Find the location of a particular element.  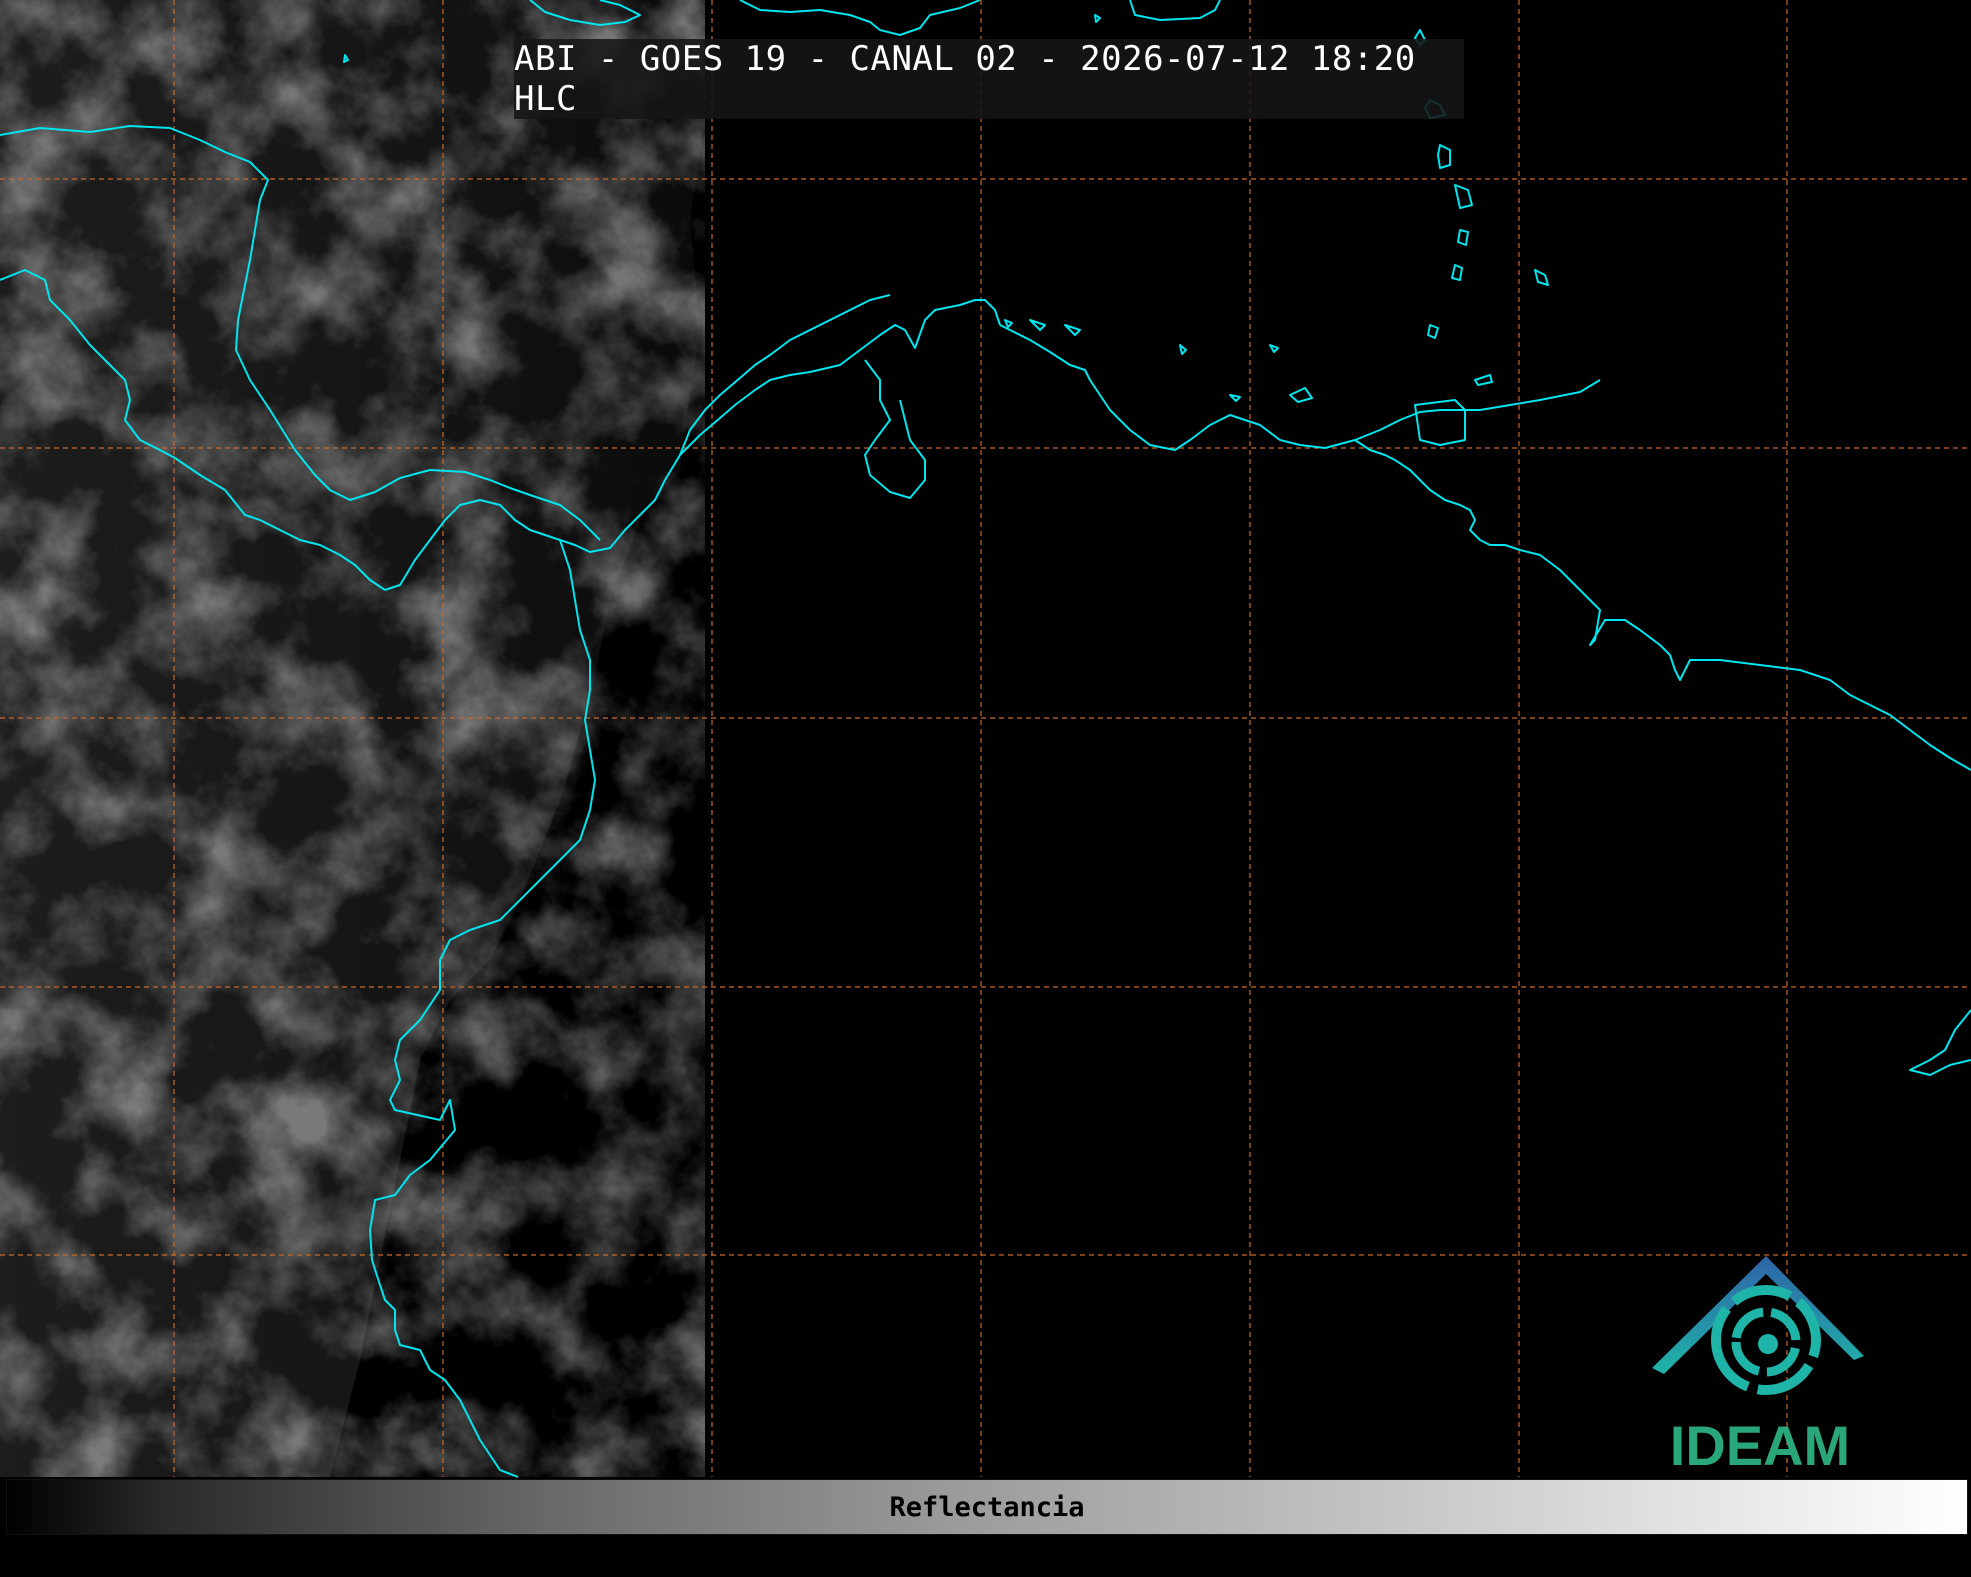

colorbar-tick-marks is located at coordinates (987, 1542).